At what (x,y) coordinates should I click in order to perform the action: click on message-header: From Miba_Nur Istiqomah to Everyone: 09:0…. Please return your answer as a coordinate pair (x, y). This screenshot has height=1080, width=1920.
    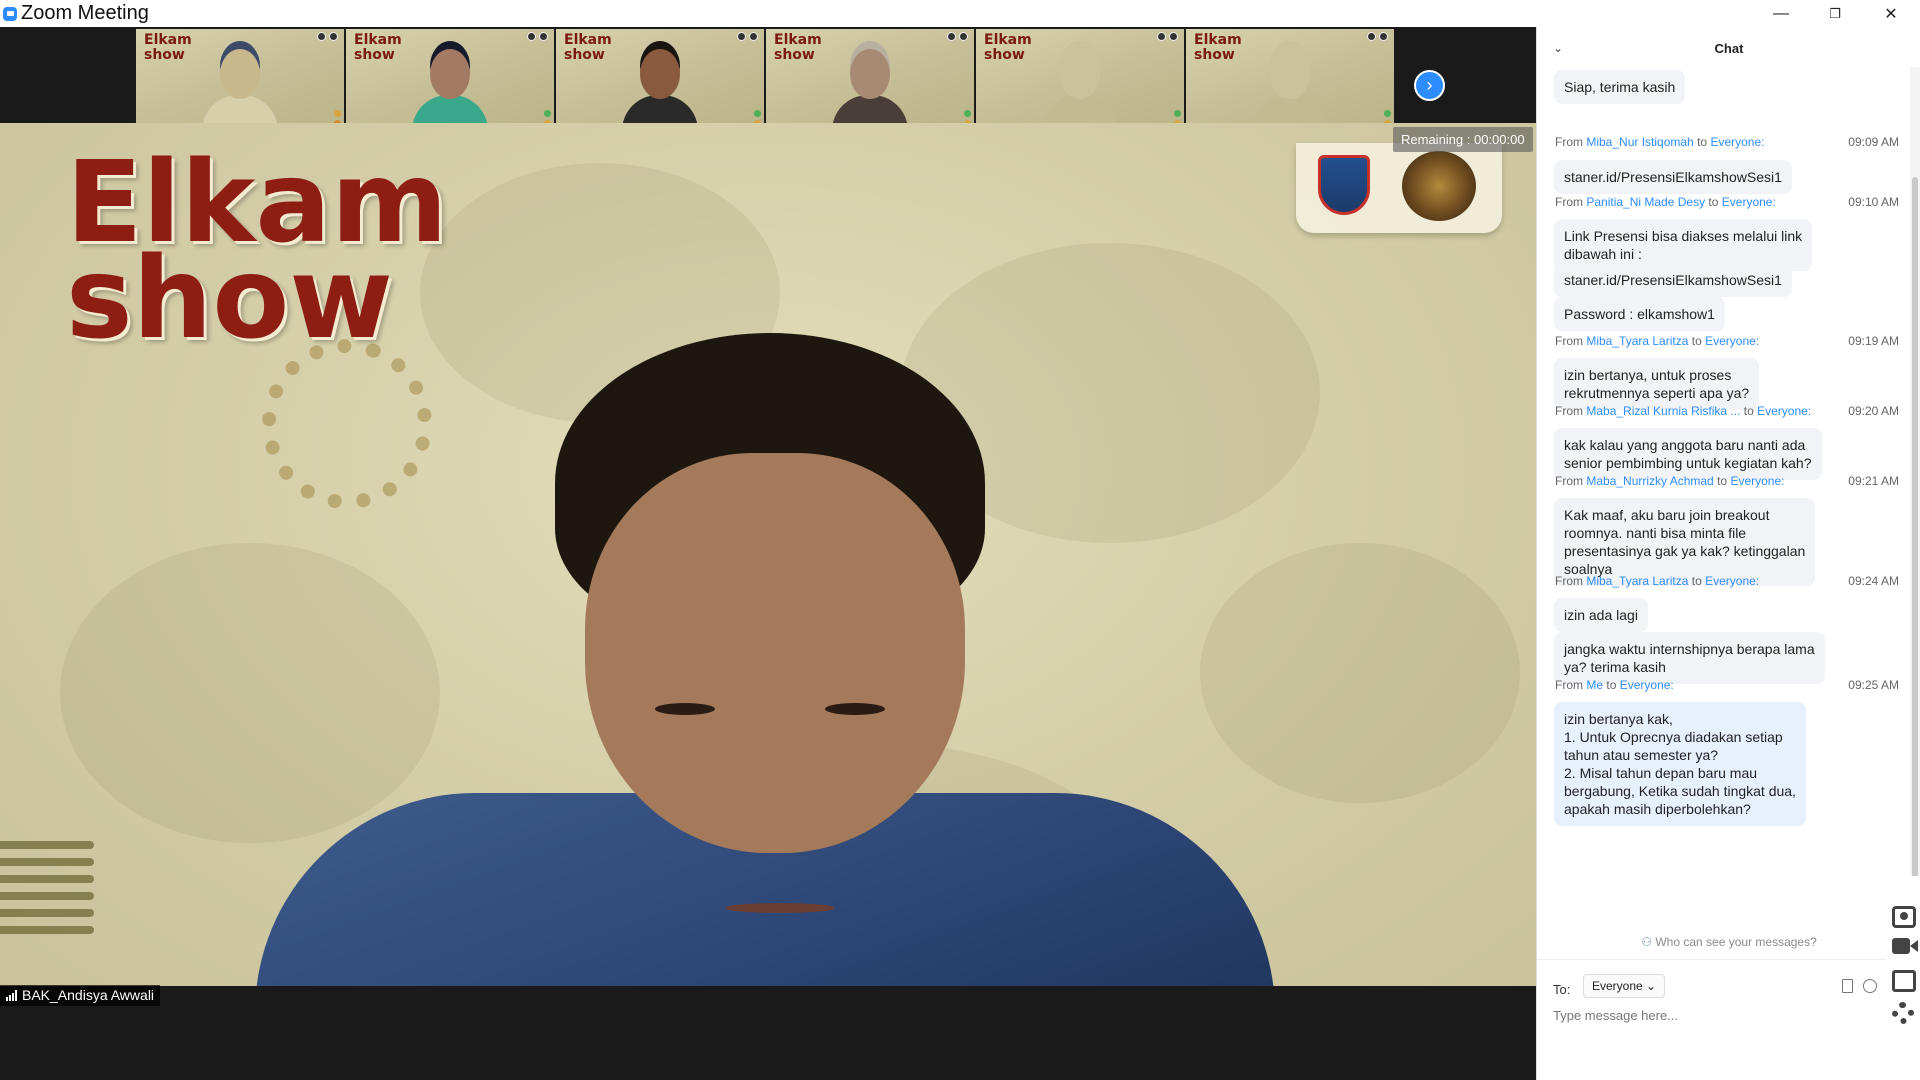
    Looking at the image, I should click on (1727, 142).